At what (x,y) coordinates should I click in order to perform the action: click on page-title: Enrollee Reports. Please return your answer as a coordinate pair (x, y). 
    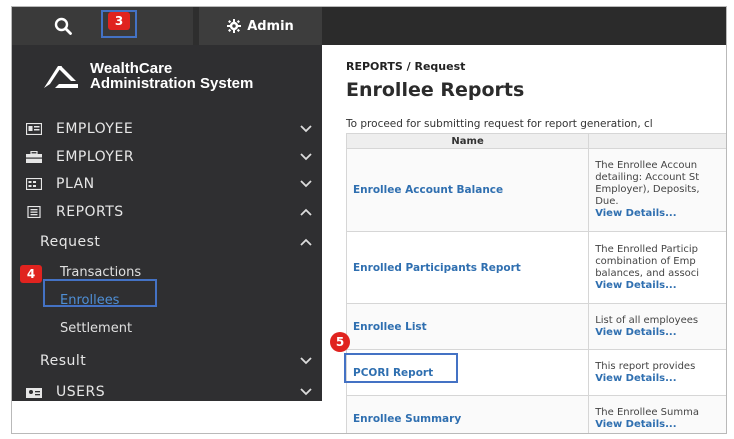
    Looking at the image, I should click on (435, 90).